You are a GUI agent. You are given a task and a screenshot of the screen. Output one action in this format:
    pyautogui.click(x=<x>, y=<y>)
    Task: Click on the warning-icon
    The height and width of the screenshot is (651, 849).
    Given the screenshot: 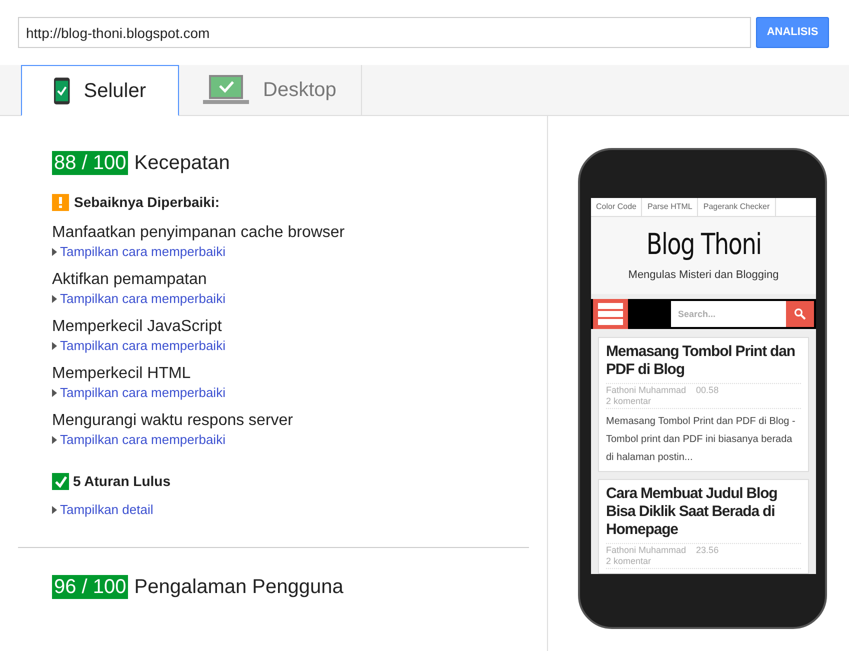 What is the action you would take?
    pyautogui.click(x=60, y=202)
    